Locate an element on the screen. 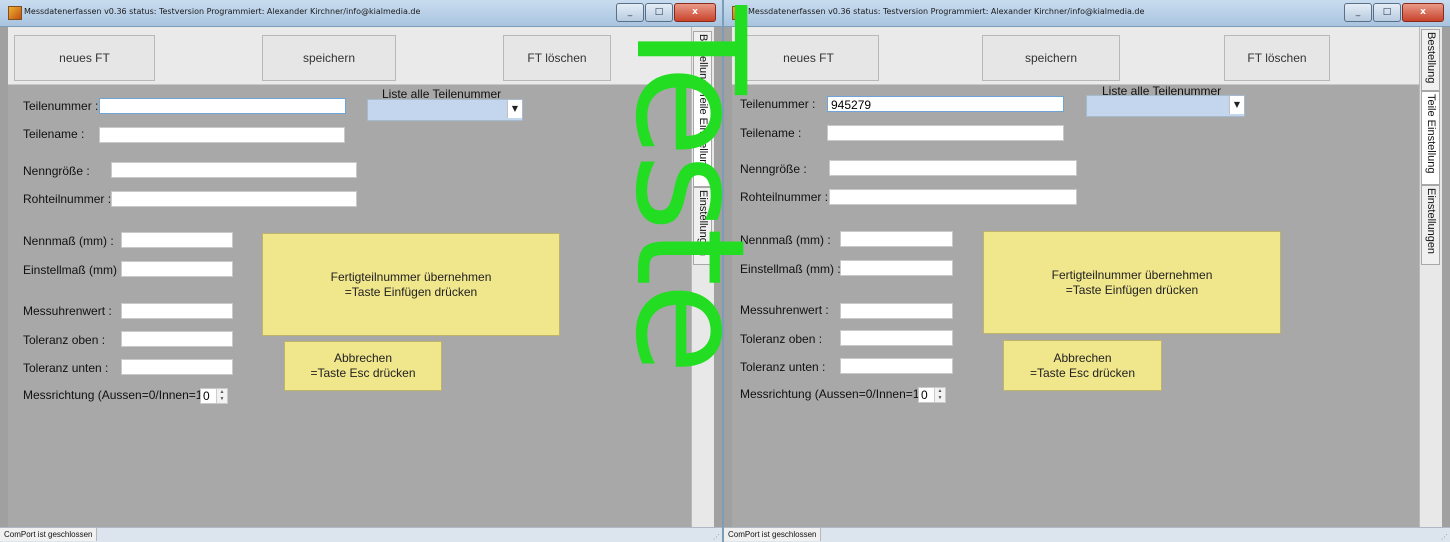 This screenshot has height=542, width=1450. rohteilnummer-label: Rohteilnummer : is located at coordinates (67, 199).